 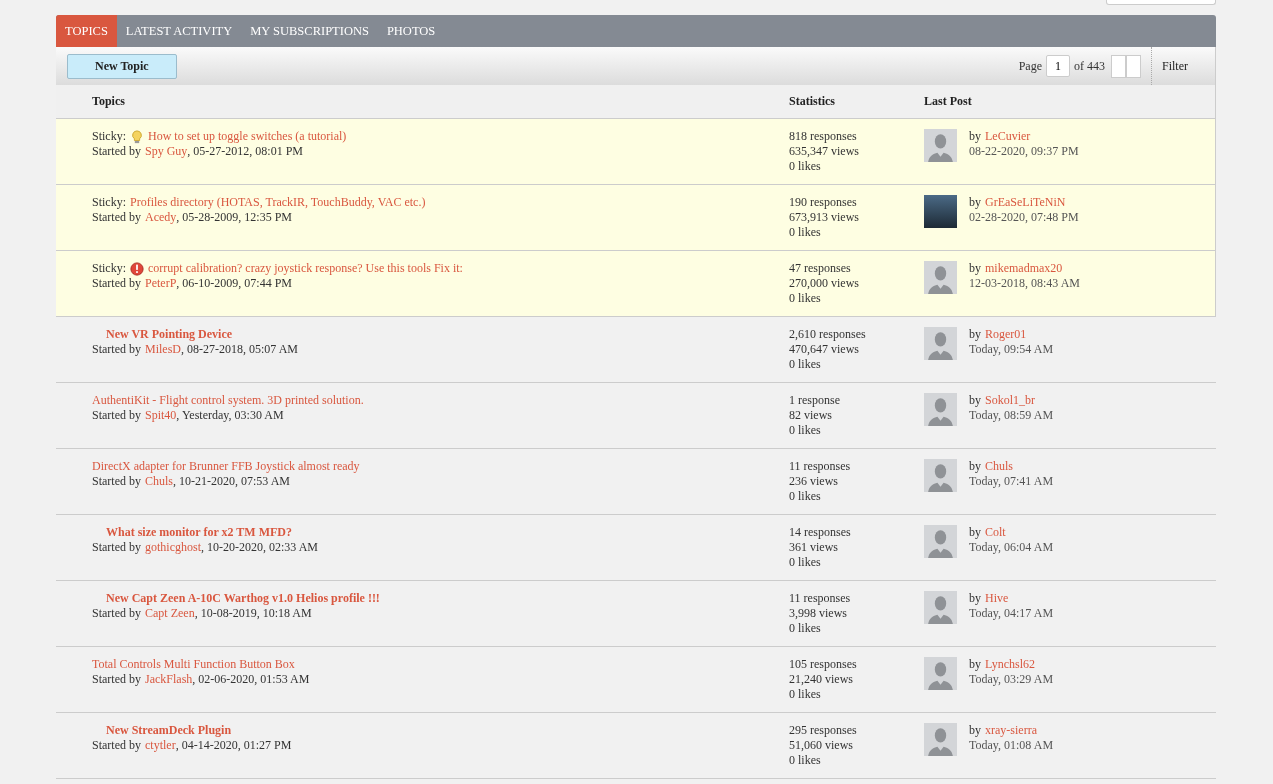 I want to click on last-post-date: 08-22-2020, 09:37 PM, so click(x=1024, y=151).